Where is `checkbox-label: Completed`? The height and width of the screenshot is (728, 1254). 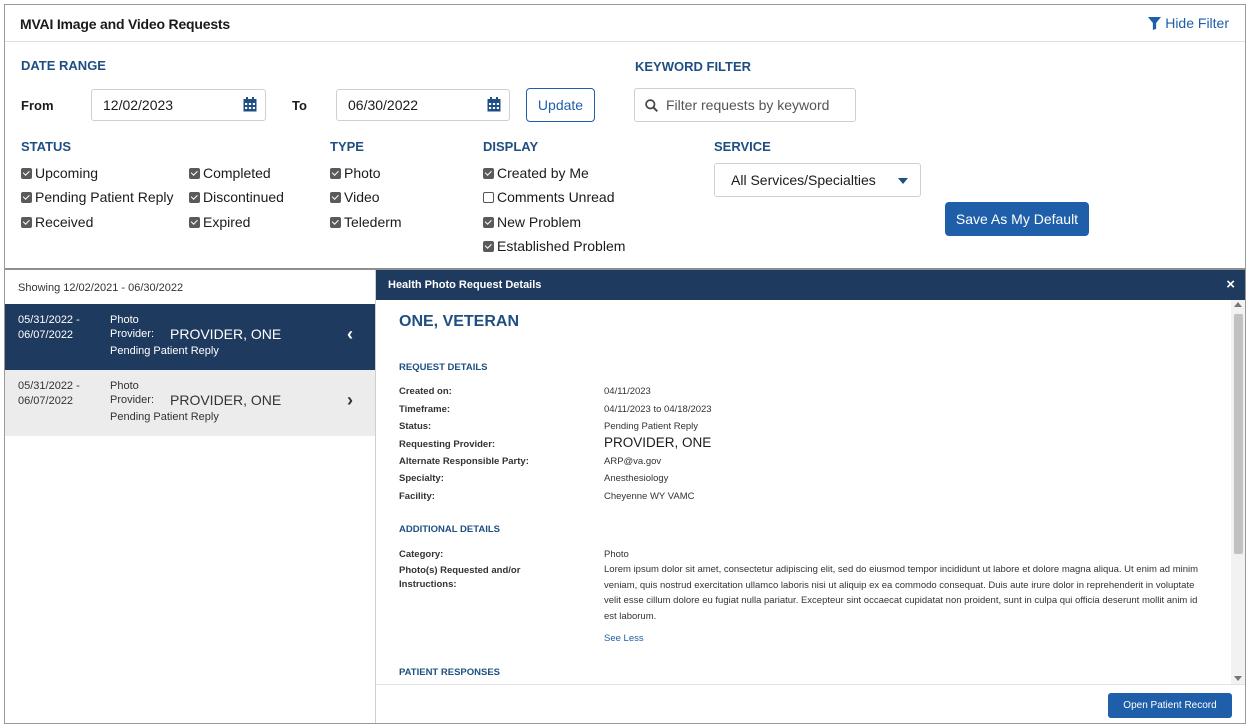 checkbox-label: Completed is located at coordinates (237, 173).